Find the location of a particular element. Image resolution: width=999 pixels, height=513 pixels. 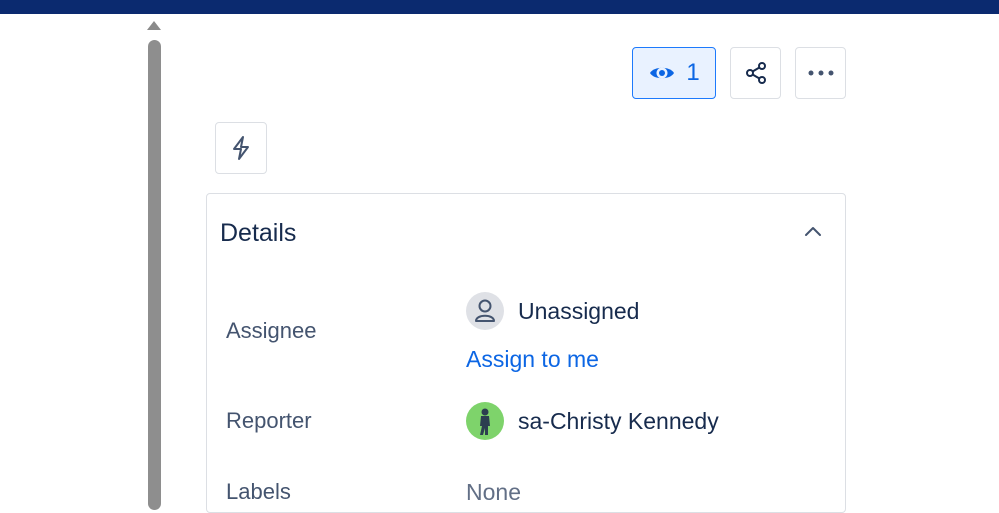

chevron-up-icon is located at coordinates (813, 232).